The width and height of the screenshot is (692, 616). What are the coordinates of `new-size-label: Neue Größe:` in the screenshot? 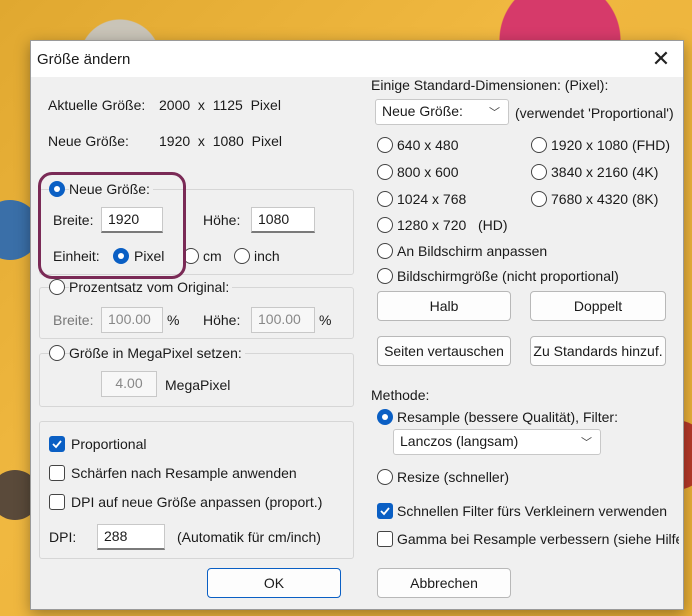 It's located at (88, 141).